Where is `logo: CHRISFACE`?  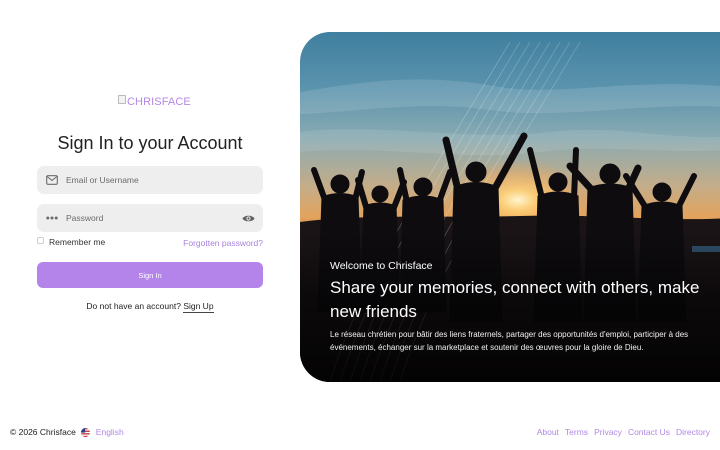
logo: CHRISFACE is located at coordinates (154, 101).